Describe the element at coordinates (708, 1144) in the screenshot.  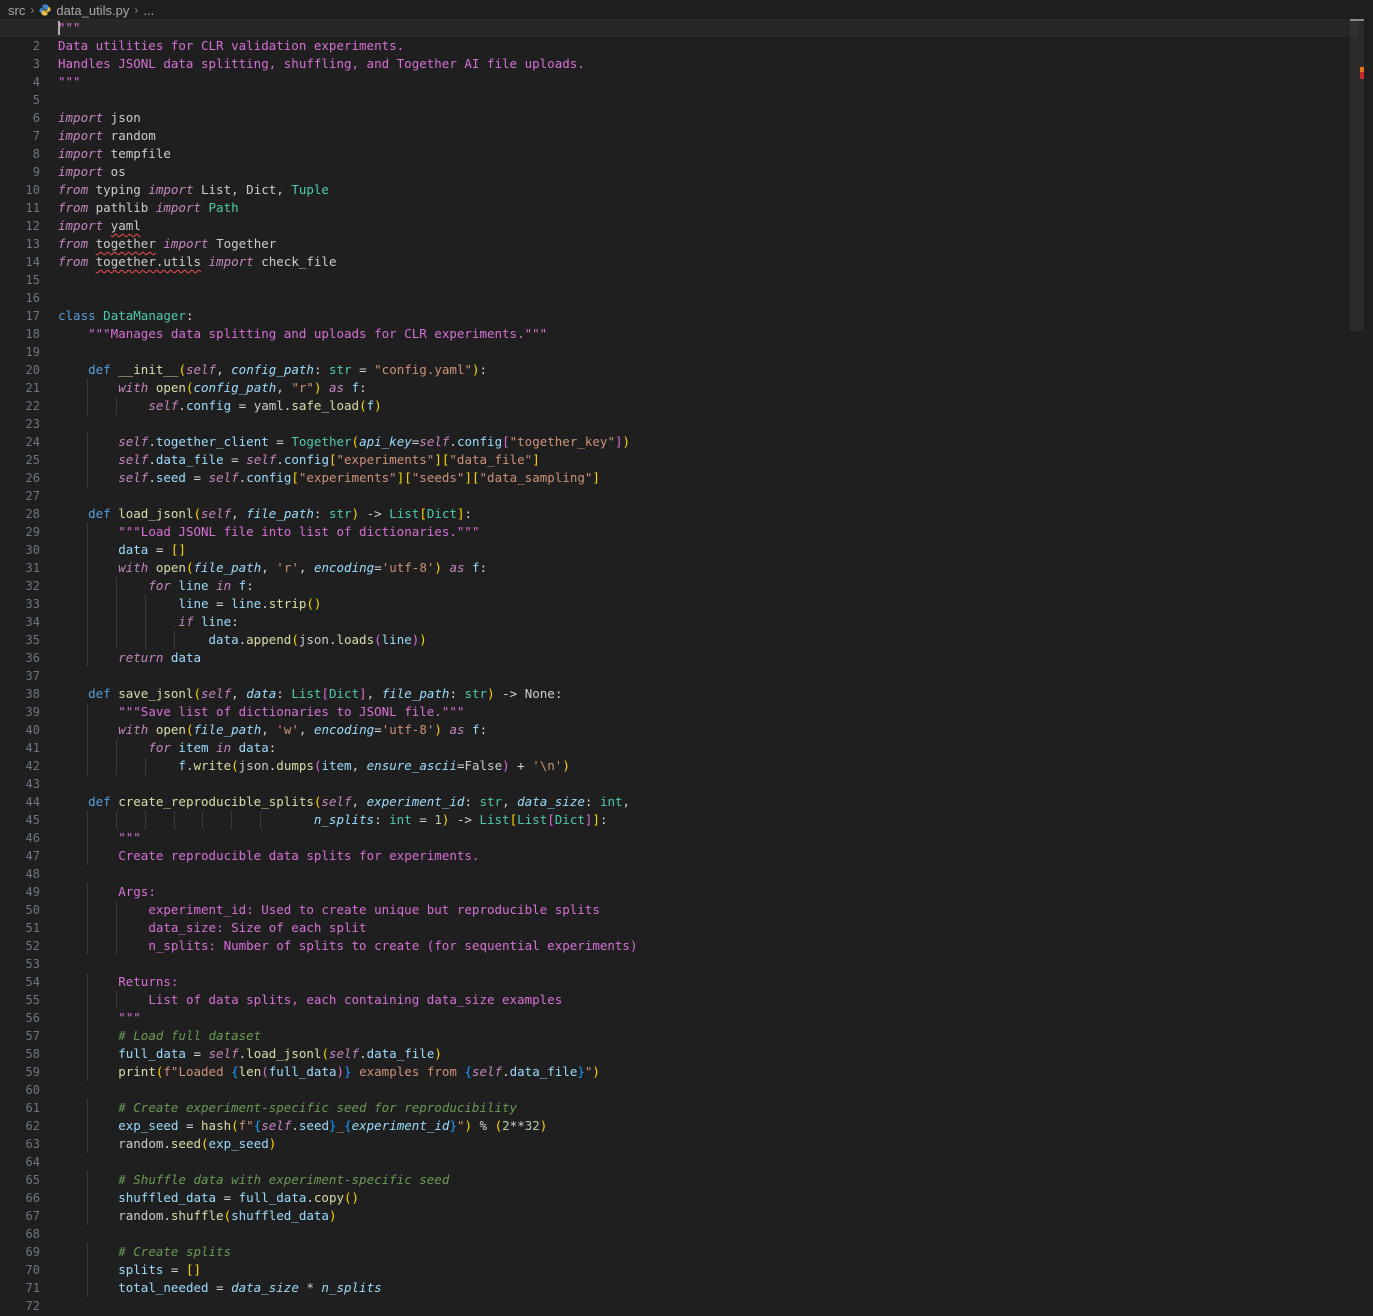
I see `code-line: random.seed(exp_seed)` at that location.